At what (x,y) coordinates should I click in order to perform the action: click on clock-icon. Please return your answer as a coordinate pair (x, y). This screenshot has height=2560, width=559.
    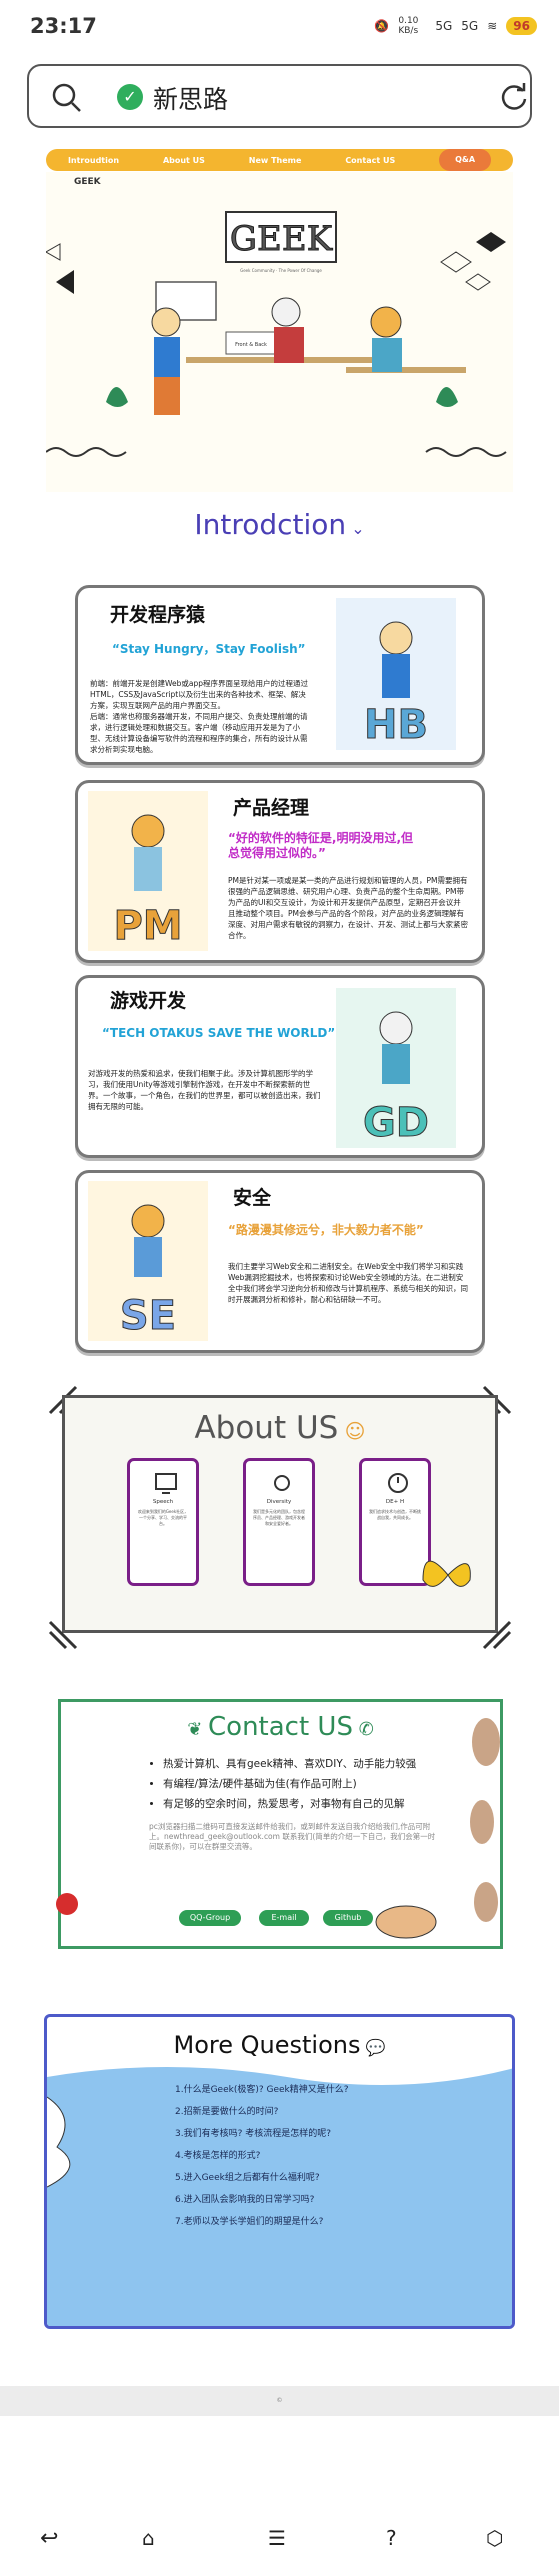
    Looking at the image, I should click on (398, 1483).